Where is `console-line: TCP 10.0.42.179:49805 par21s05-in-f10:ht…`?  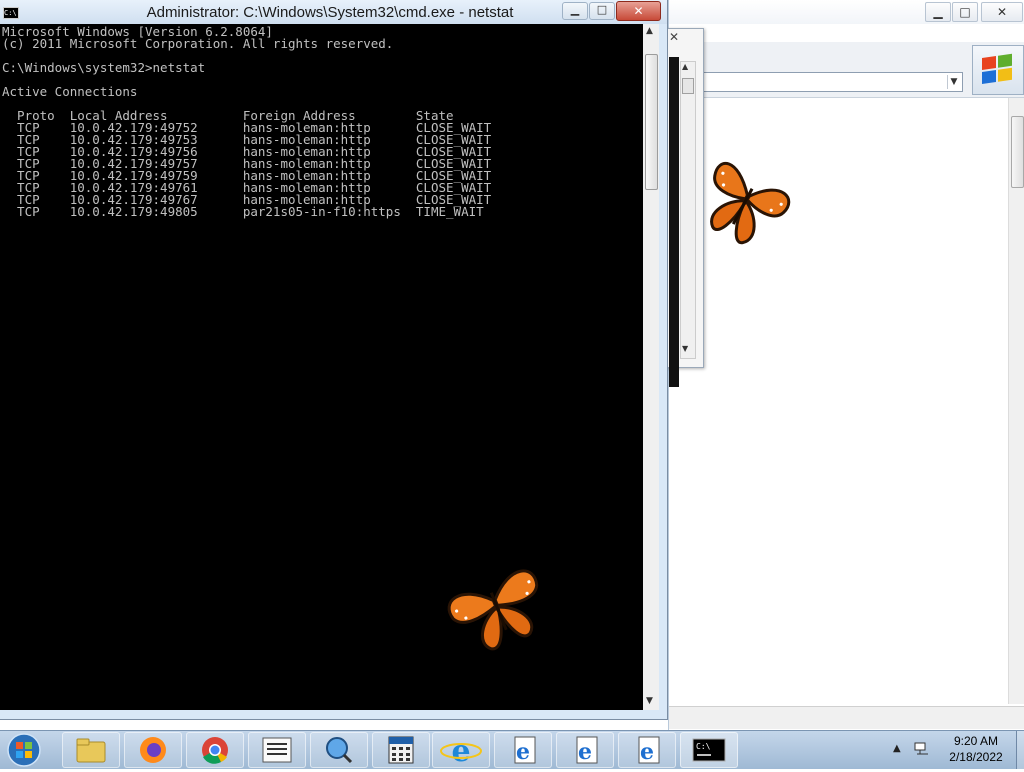 console-line: TCP 10.0.42.179:49805 par21s05-in-f10:ht… is located at coordinates (243, 211).